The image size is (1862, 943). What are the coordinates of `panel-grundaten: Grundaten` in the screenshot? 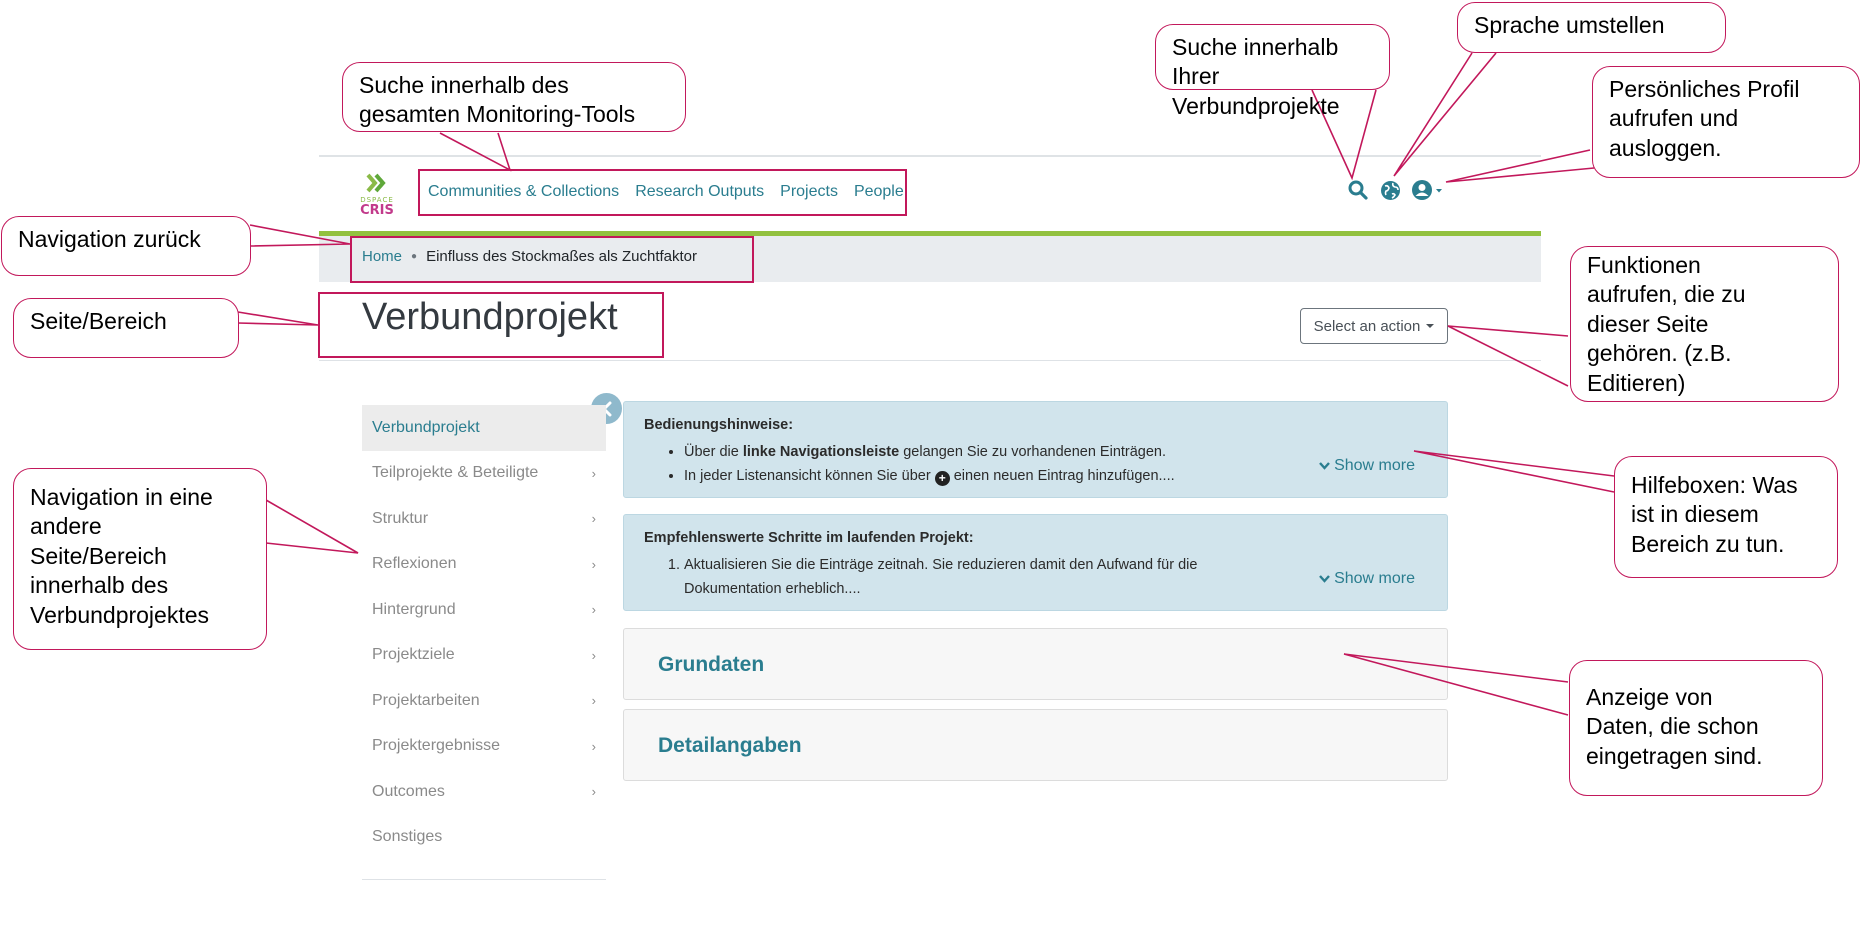 It's located at (1035, 664).